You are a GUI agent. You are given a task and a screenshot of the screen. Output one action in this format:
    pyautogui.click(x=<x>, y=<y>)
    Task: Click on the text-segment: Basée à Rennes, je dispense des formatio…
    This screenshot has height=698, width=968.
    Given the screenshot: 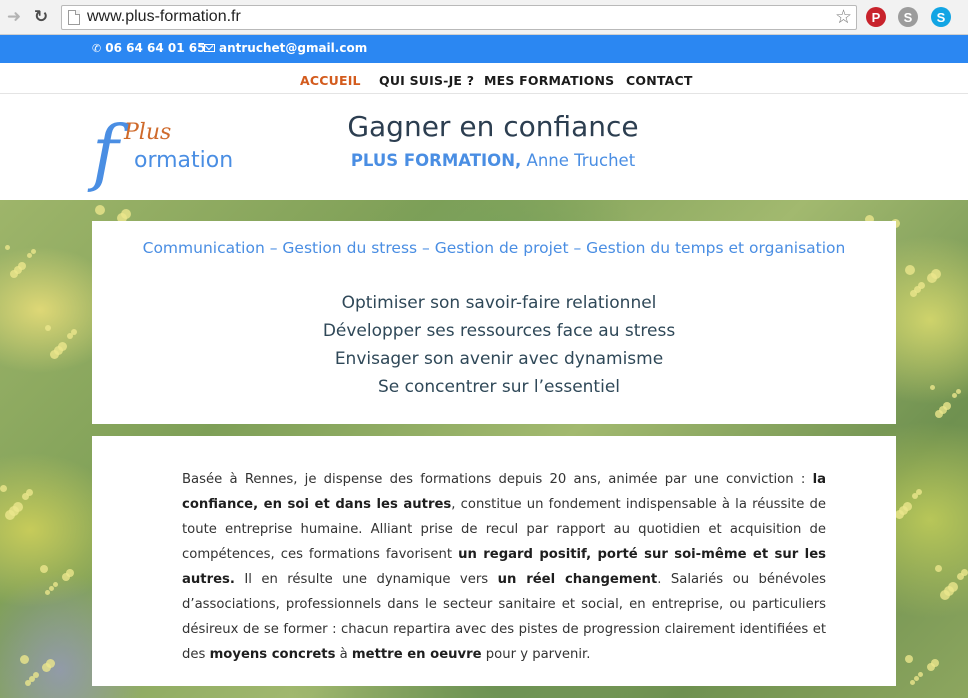 What is the action you would take?
    pyautogui.click(x=497, y=479)
    